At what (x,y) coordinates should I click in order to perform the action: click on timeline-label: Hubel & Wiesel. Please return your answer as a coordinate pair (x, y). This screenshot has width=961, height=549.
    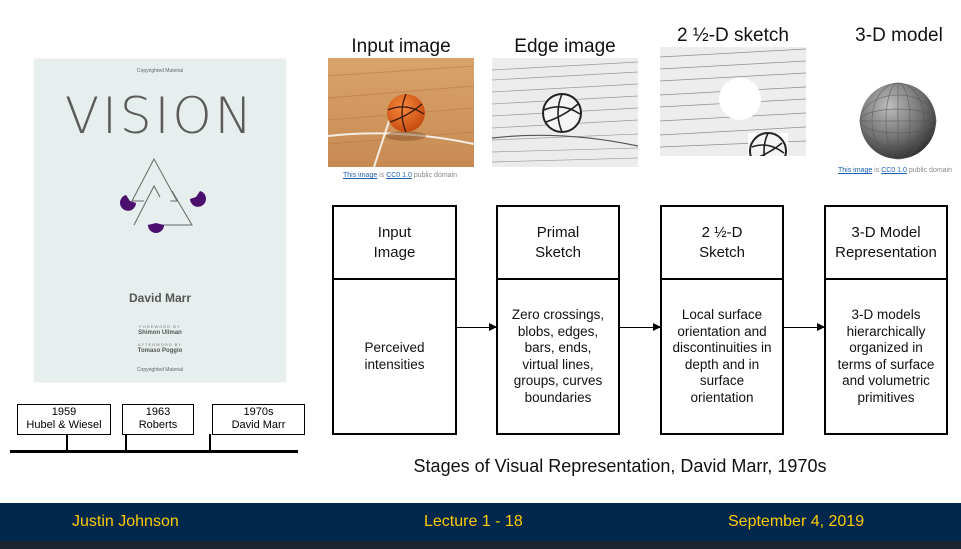
    Looking at the image, I should click on (64, 425).